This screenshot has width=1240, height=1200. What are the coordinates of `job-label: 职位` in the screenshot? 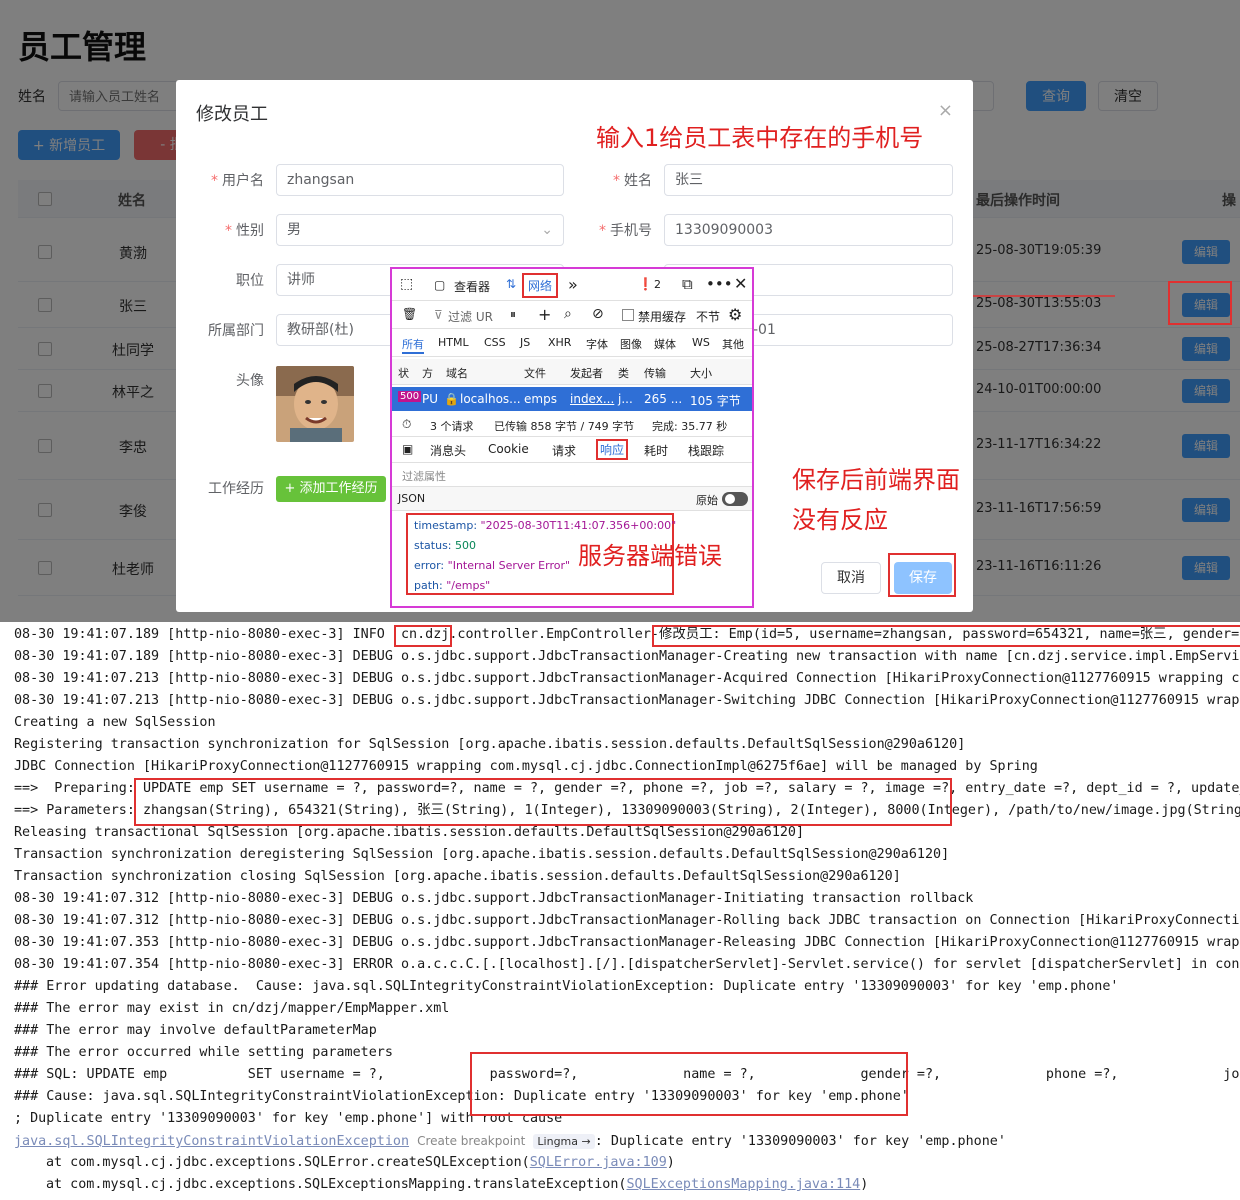 It's located at (250, 281).